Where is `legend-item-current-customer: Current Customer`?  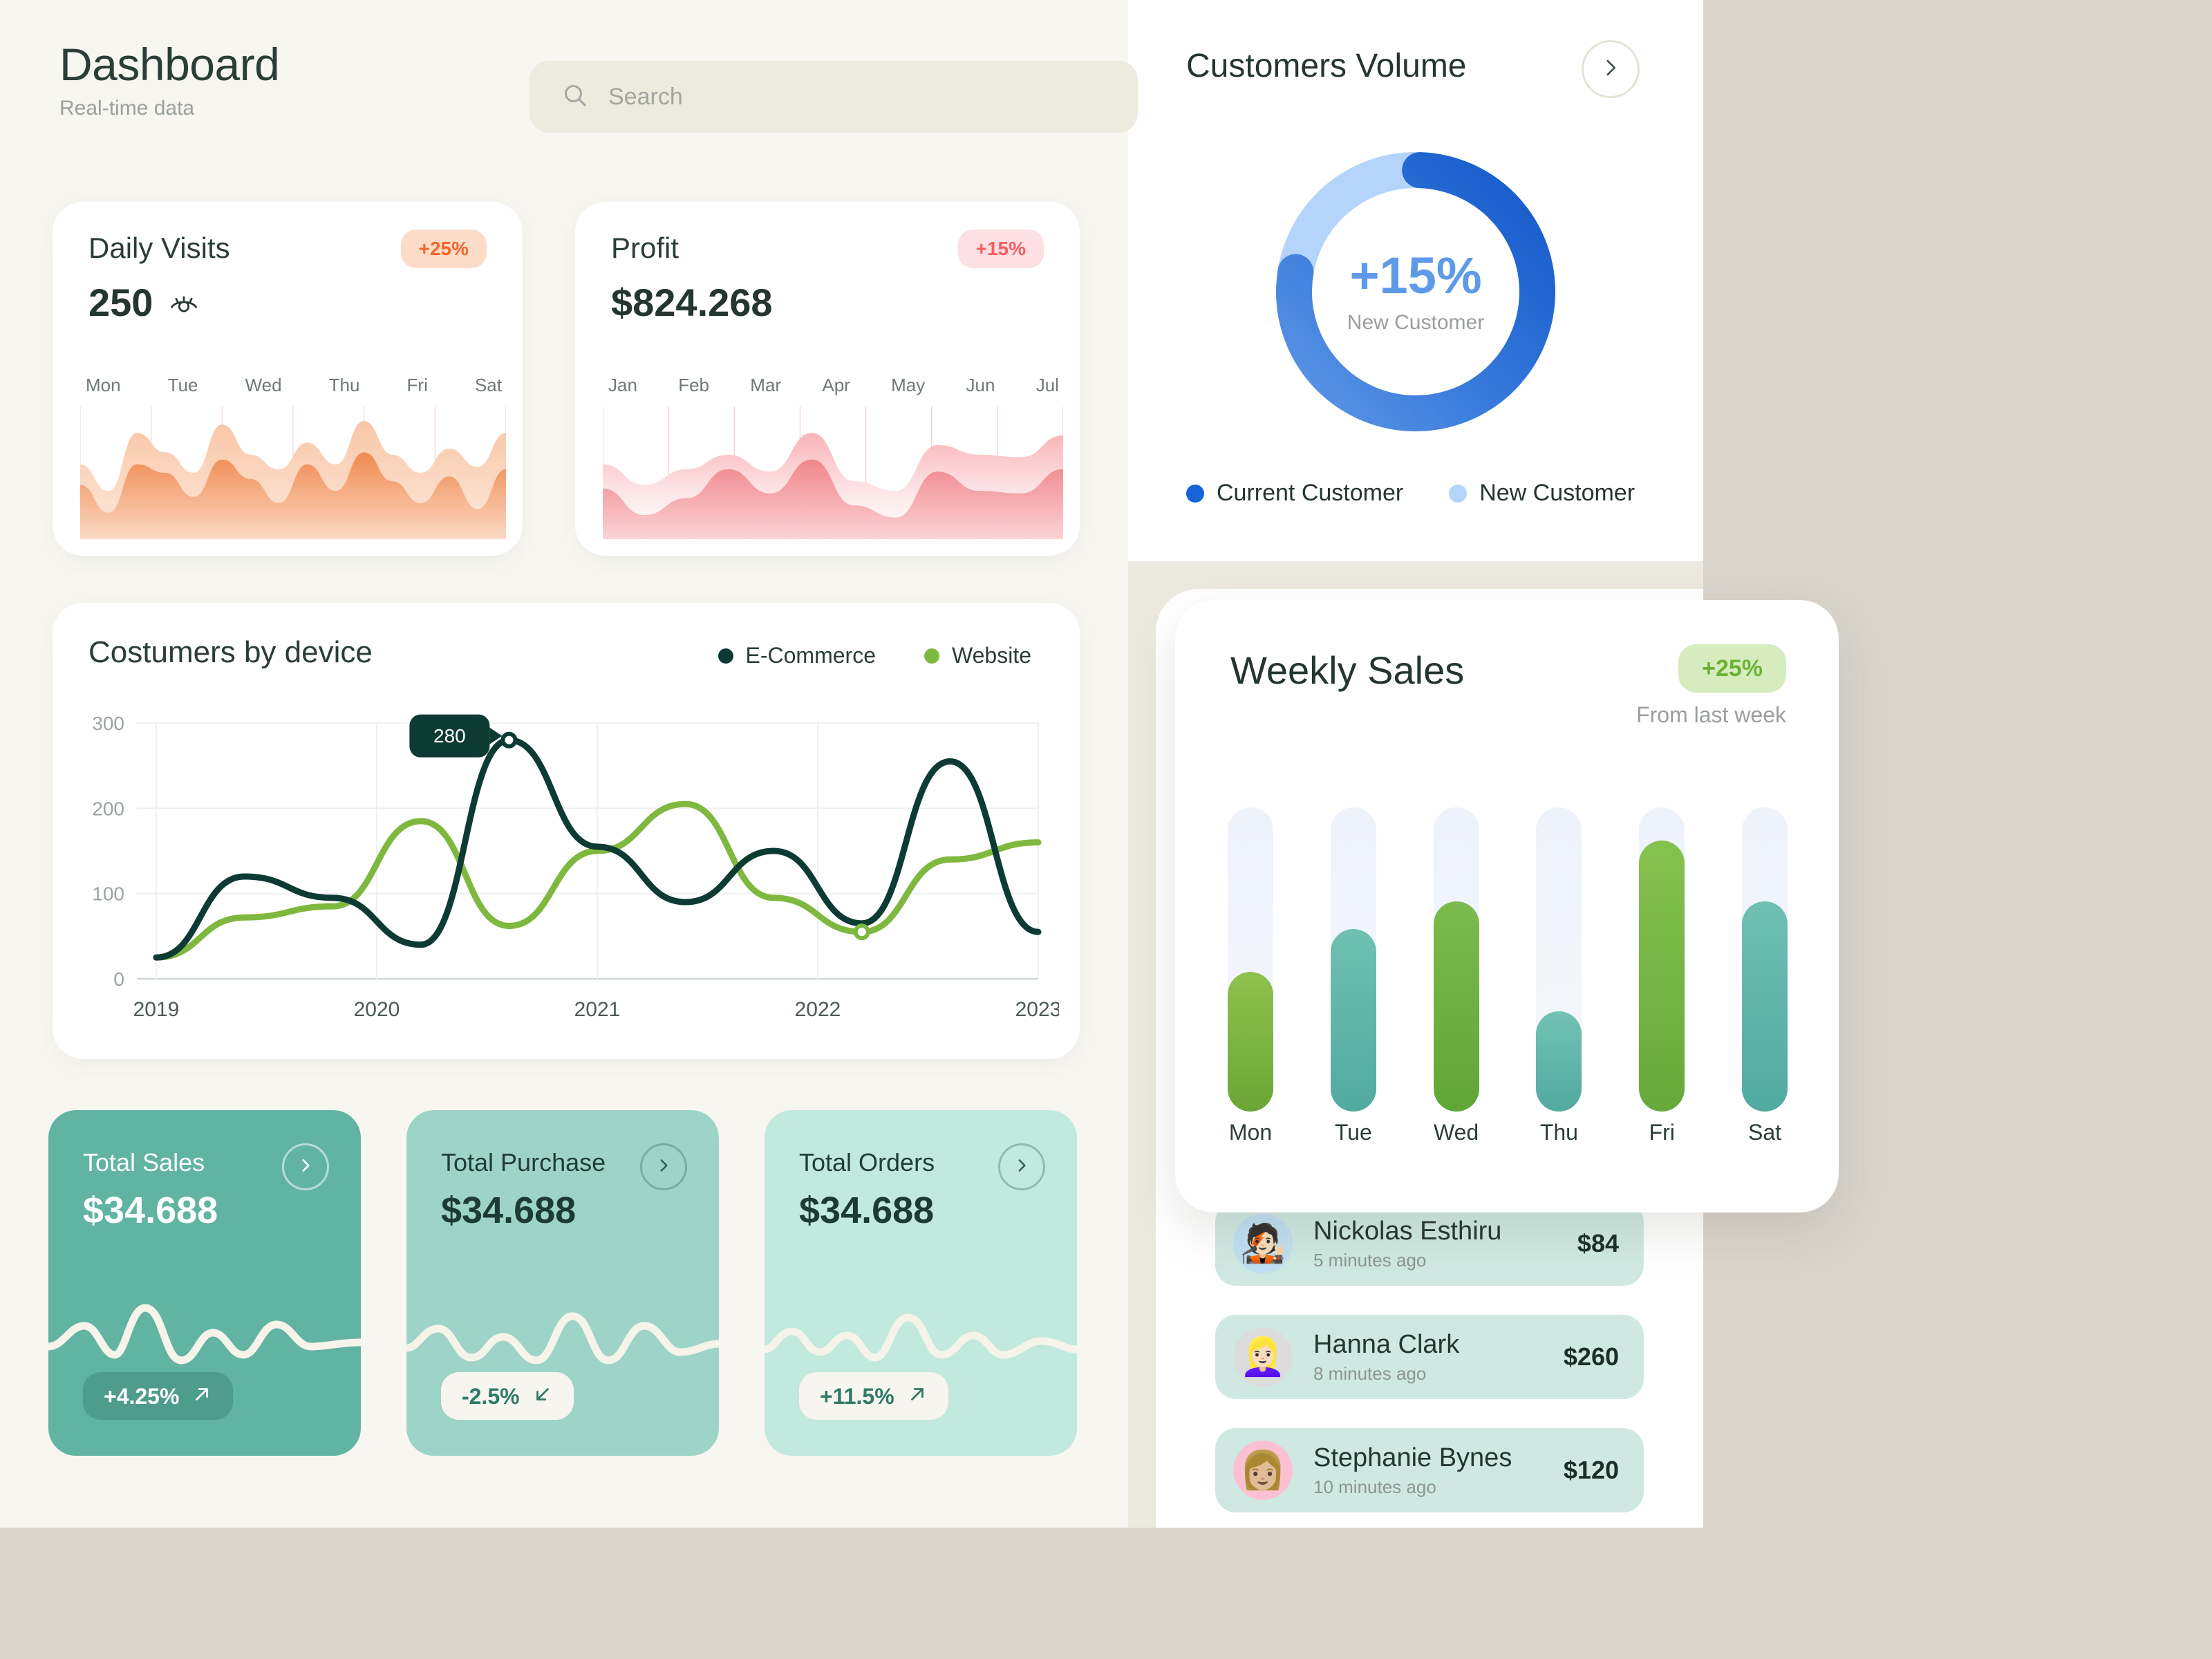 legend-item-current-customer: Current Customer is located at coordinates (1295, 494).